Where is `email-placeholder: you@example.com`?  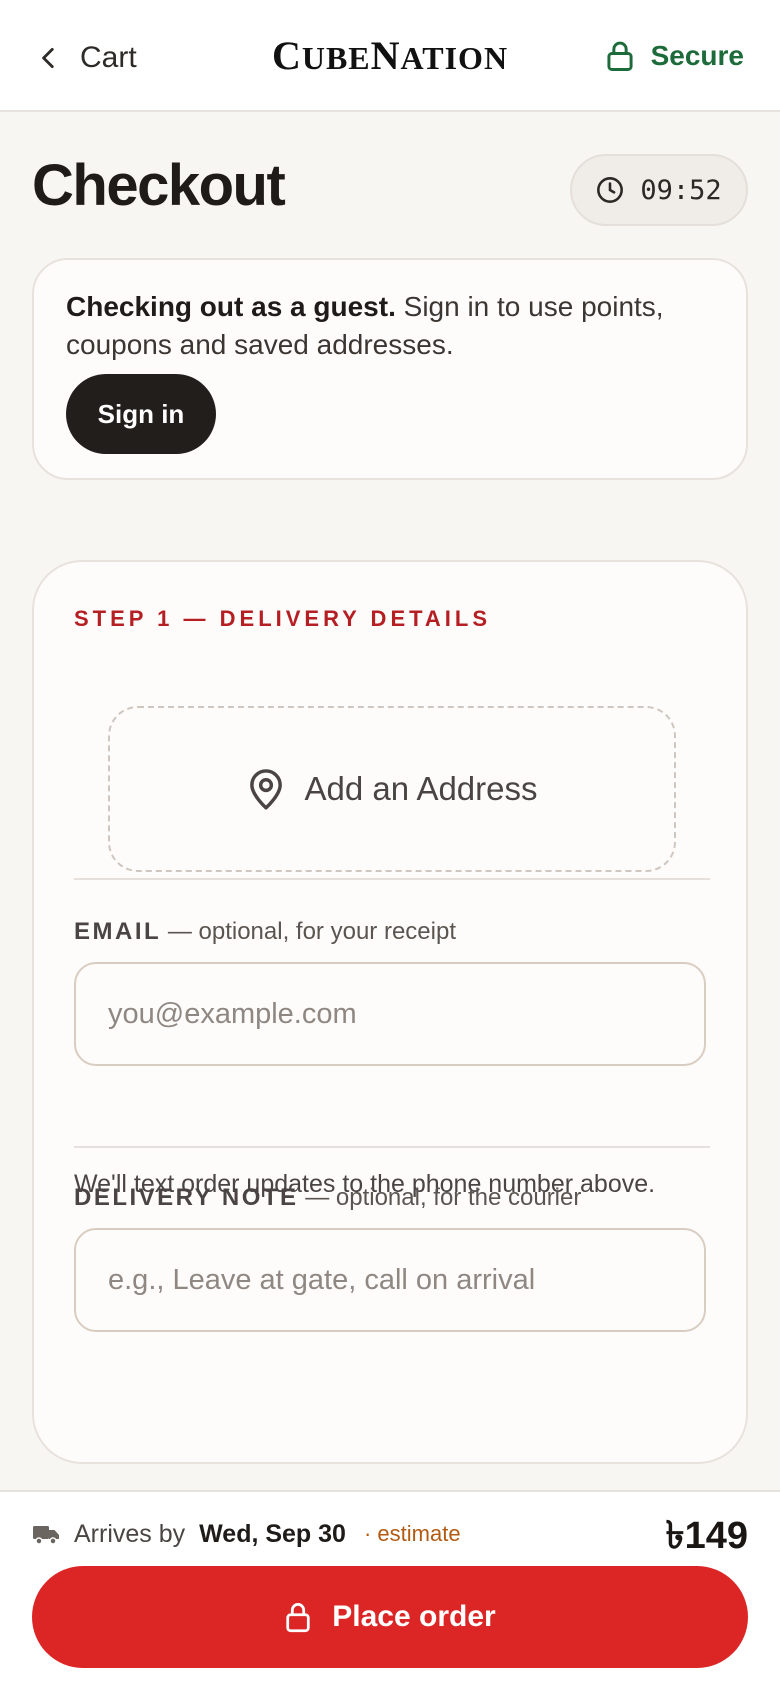
email-placeholder: you@example.com is located at coordinates (232, 1013).